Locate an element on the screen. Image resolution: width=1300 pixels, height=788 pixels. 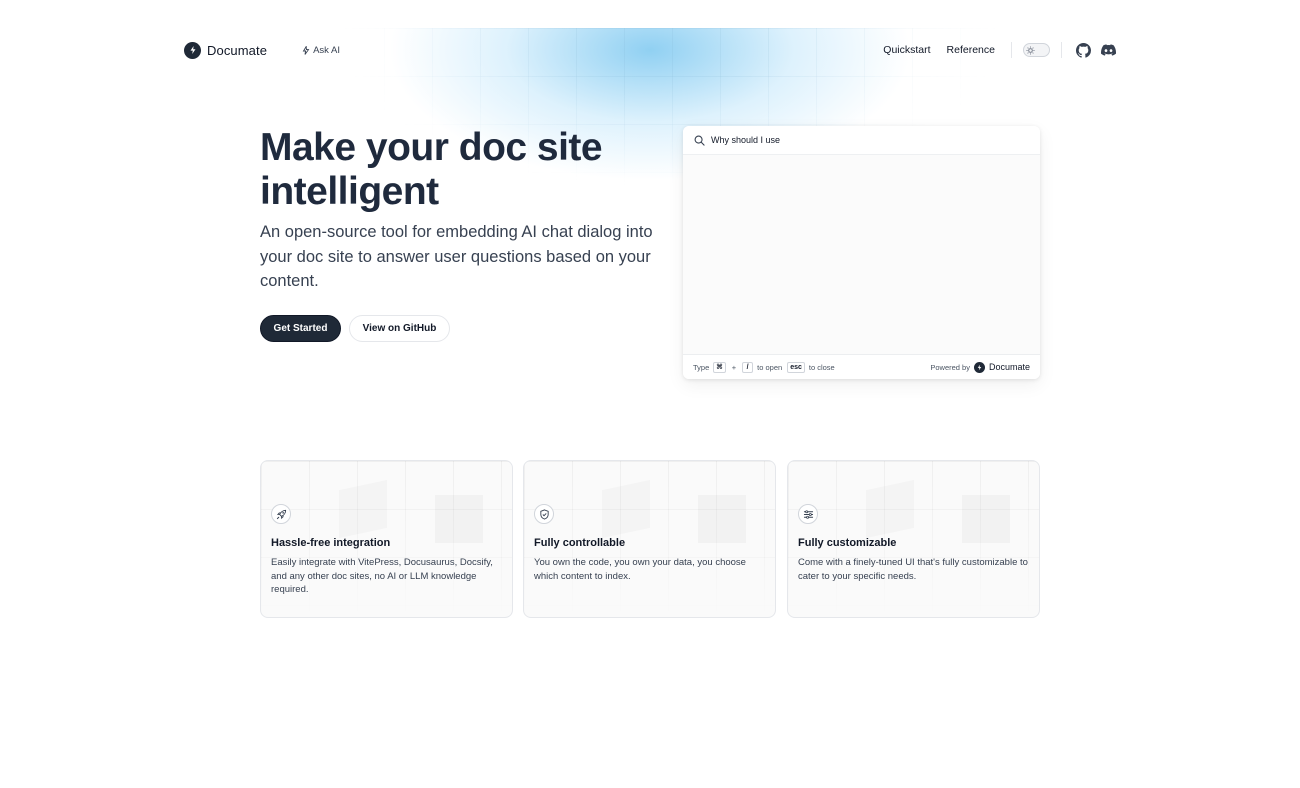
view-on-github-button: View on GitHub is located at coordinates (399, 328).